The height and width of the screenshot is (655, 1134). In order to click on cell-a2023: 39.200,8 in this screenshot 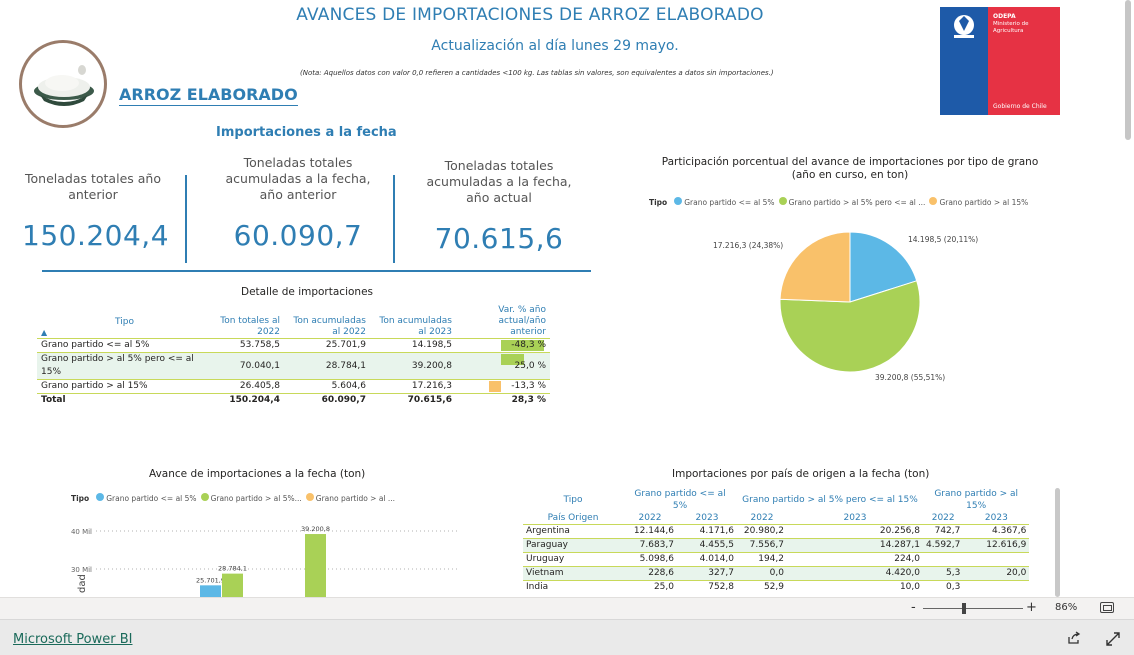, I will do `click(413, 366)`.